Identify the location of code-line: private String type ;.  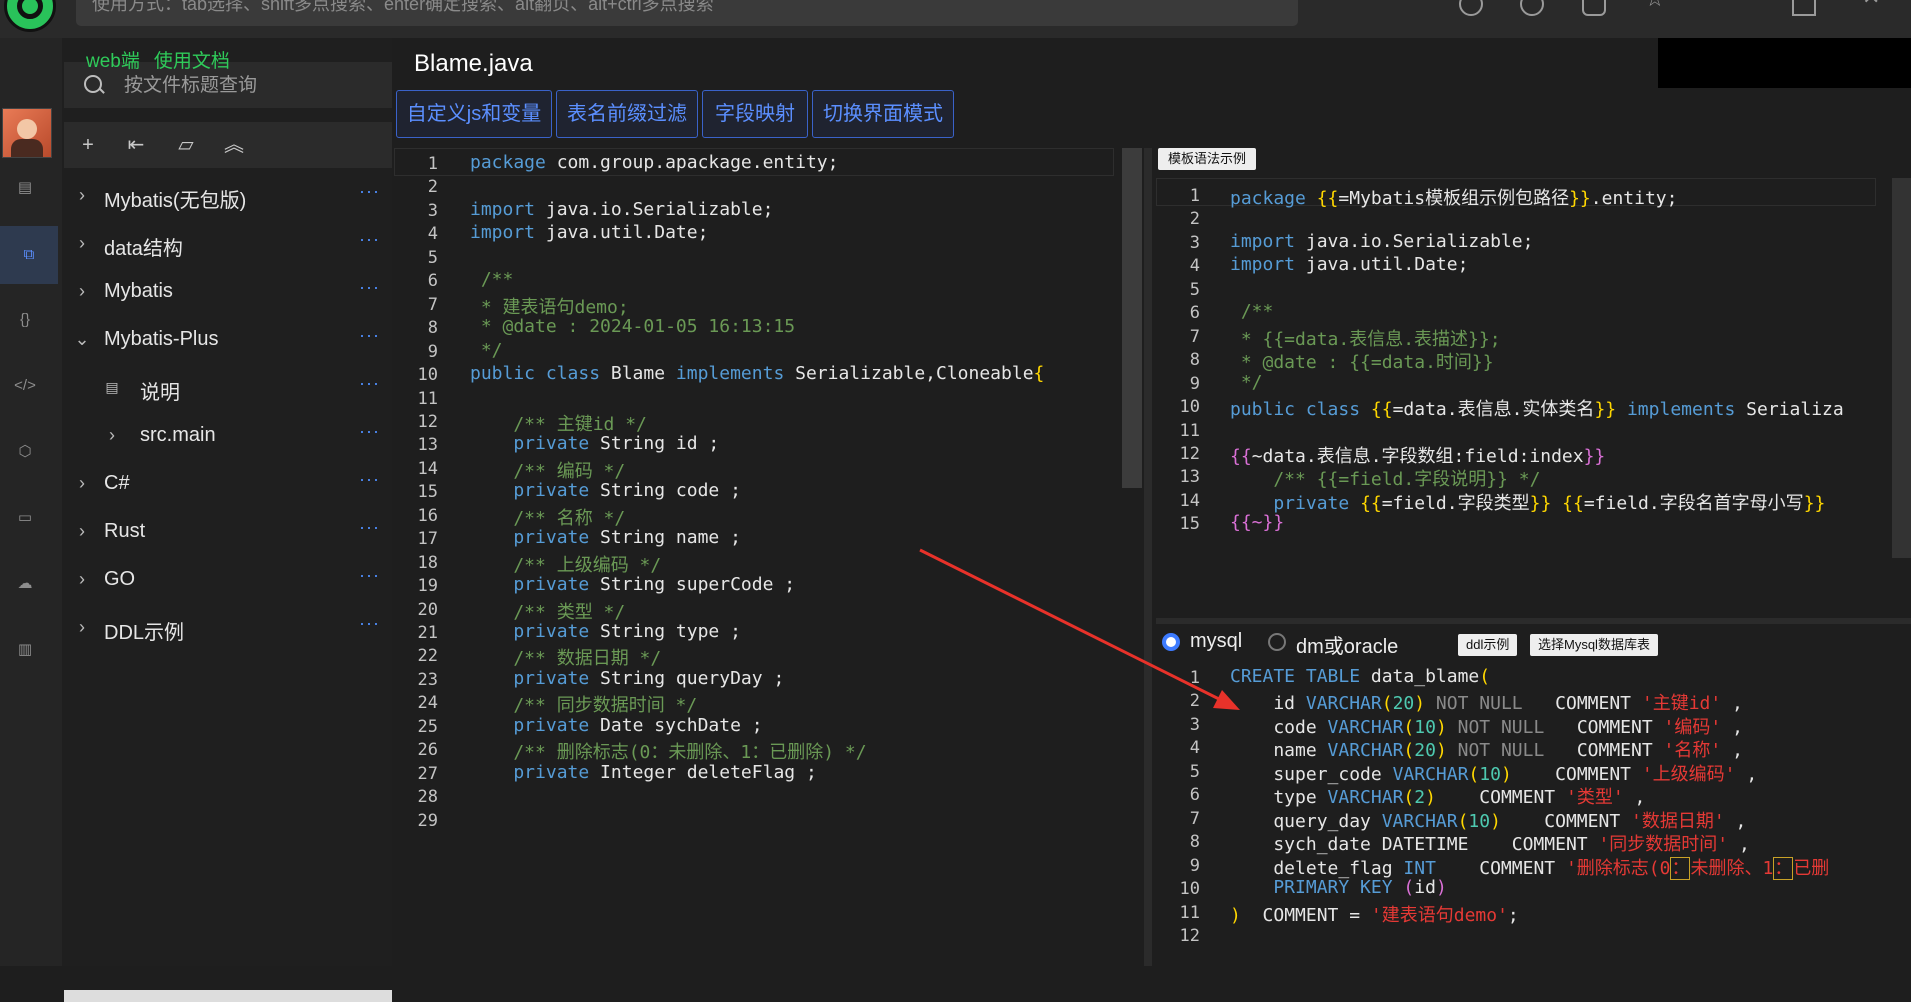
(605, 631).